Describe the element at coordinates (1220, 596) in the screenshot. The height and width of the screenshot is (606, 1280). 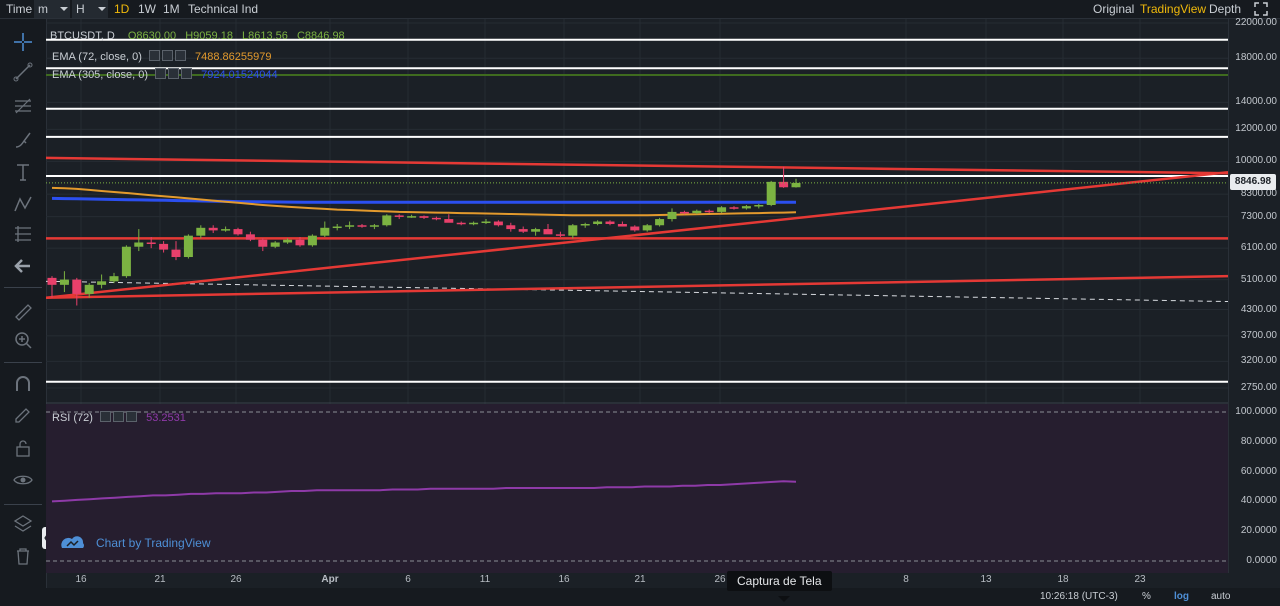
I see `auto-scale-button: auto` at that location.